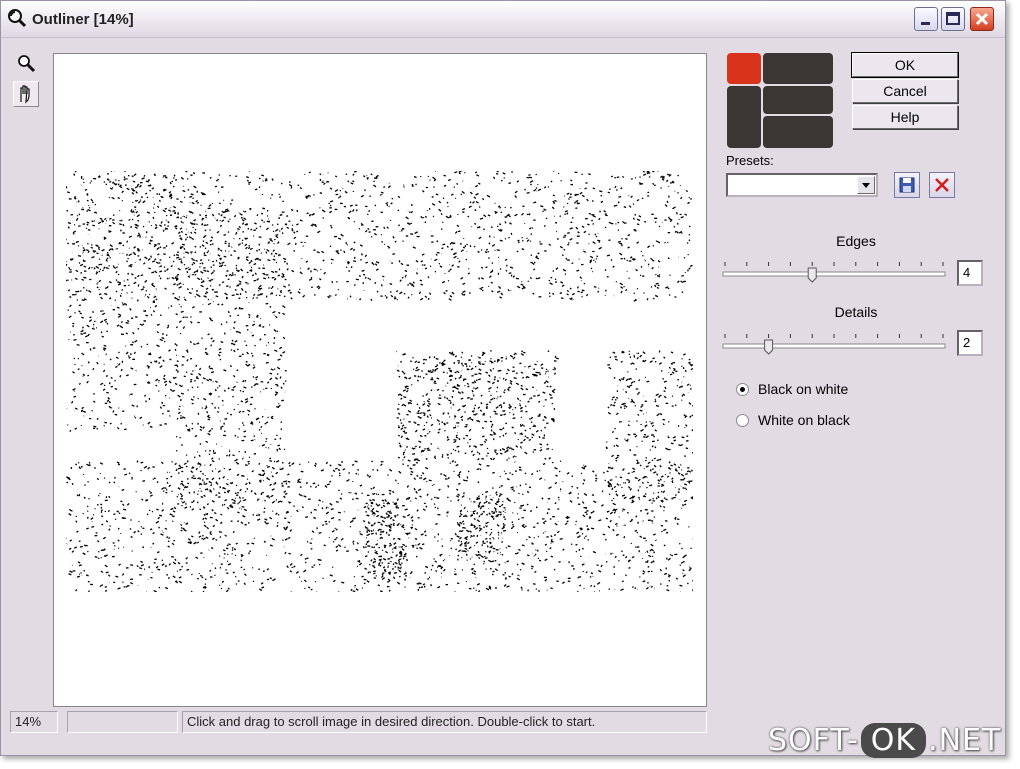 The height and width of the screenshot is (769, 1020). I want to click on radio-button-selected, so click(742, 389).